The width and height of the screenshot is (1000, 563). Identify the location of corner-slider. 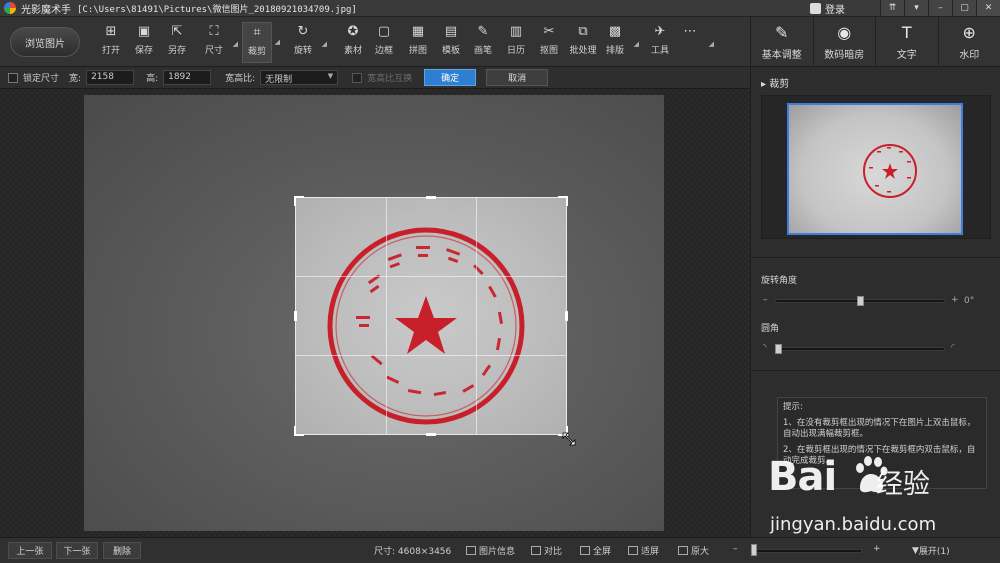
(860, 349).